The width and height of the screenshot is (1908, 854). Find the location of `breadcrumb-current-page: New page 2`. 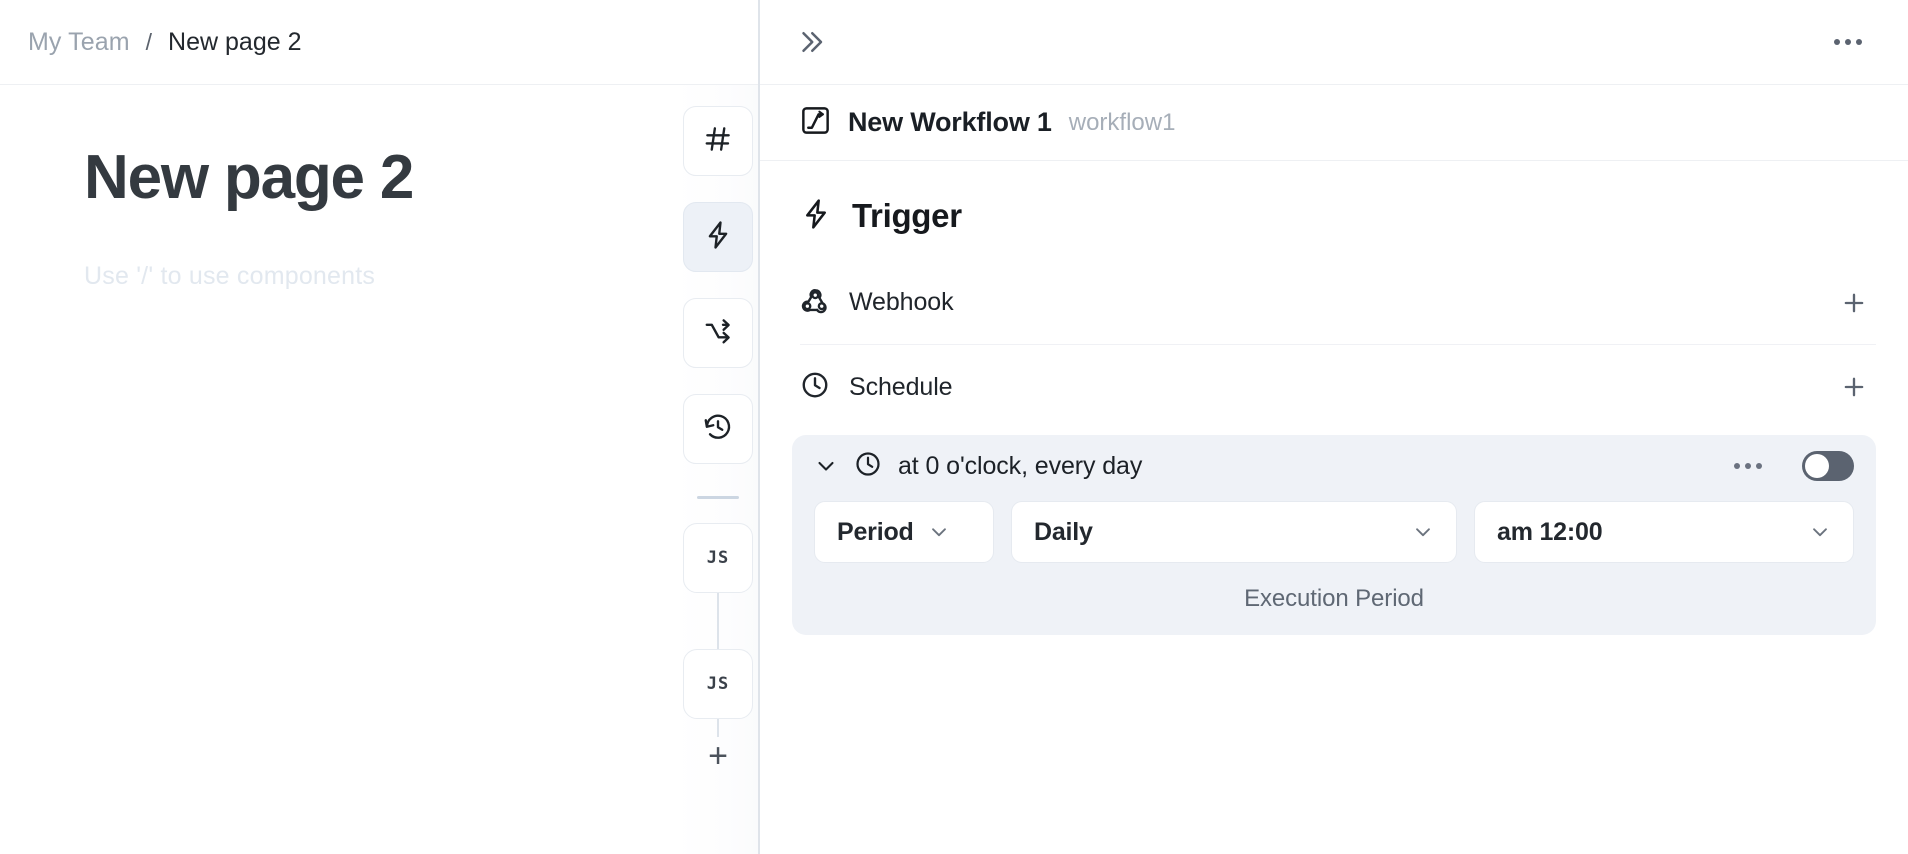

breadcrumb-current-page: New page 2 is located at coordinates (234, 42).